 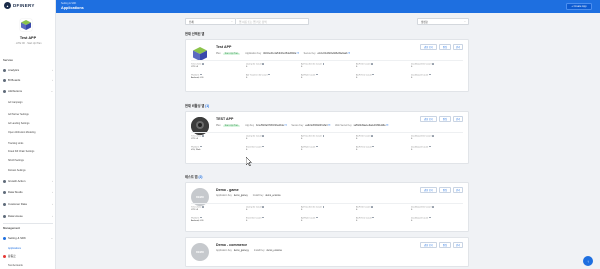 What do you see at coordinates (28, 43) in the screenshot?
I see `app-subtitle: · LITE OF · Start Up Plan` at bounding box center [28, 43].